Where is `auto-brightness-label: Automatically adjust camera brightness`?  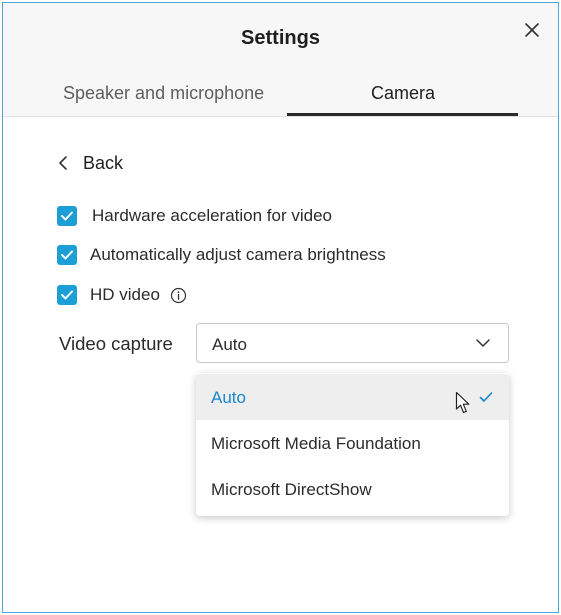
auto-brightness-label: Automatically adjust camera brightness is located at coordinates (238, 254).